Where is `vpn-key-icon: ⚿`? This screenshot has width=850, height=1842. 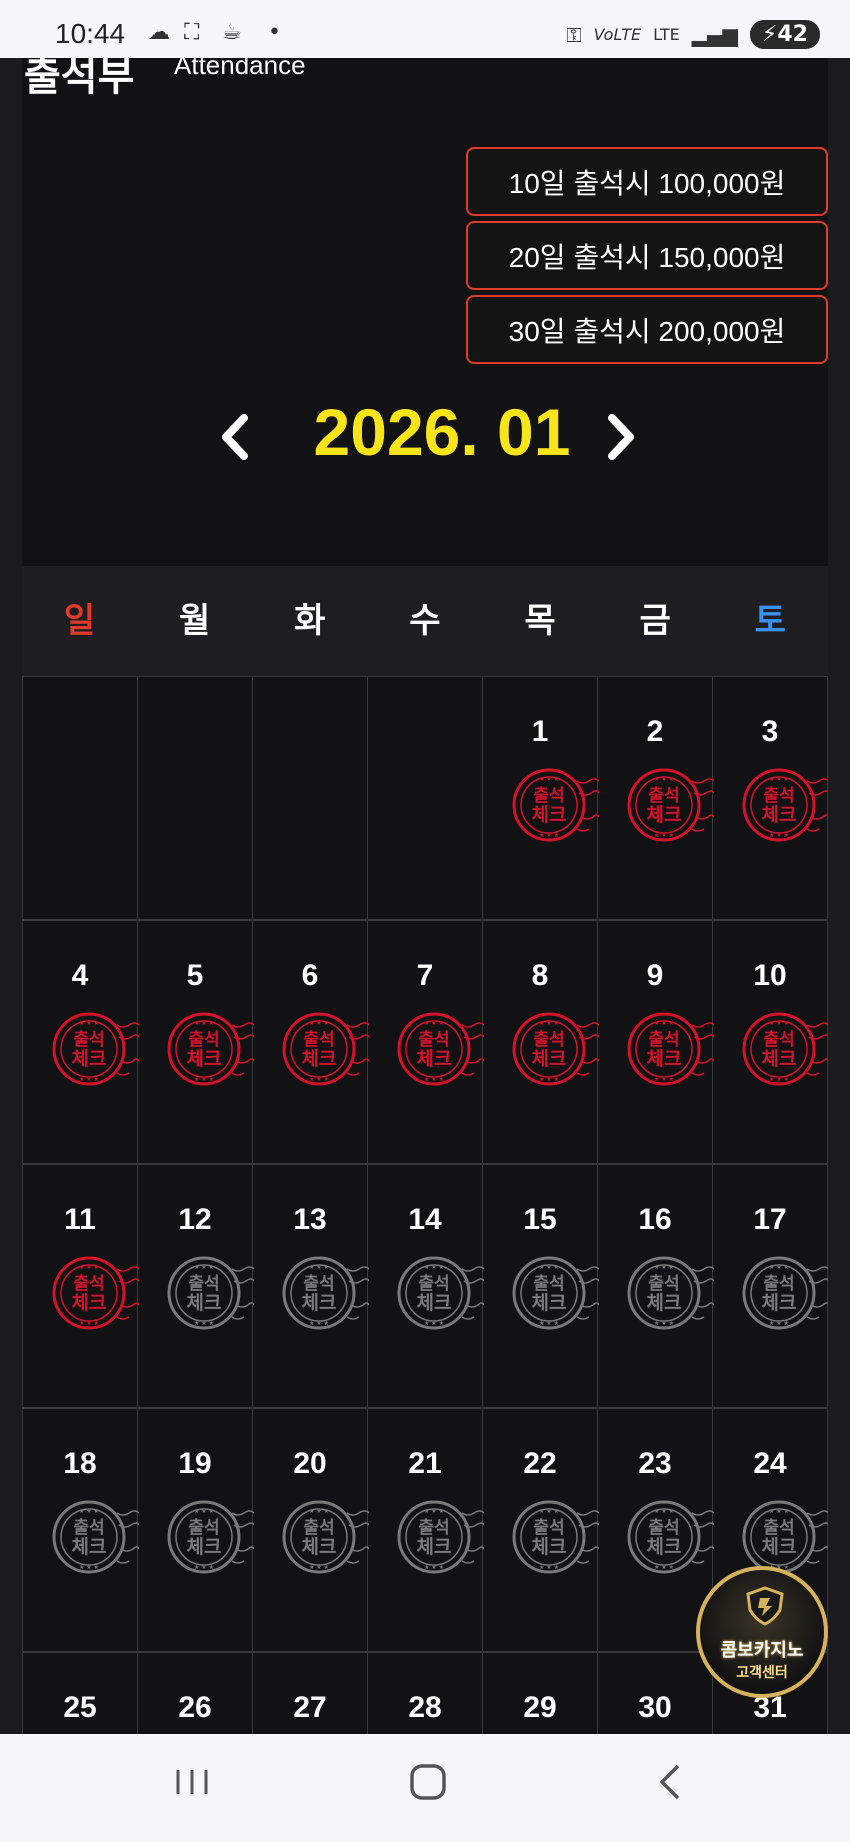 vpn-key-icon: ⚿ is located at coordinates (574, 34).